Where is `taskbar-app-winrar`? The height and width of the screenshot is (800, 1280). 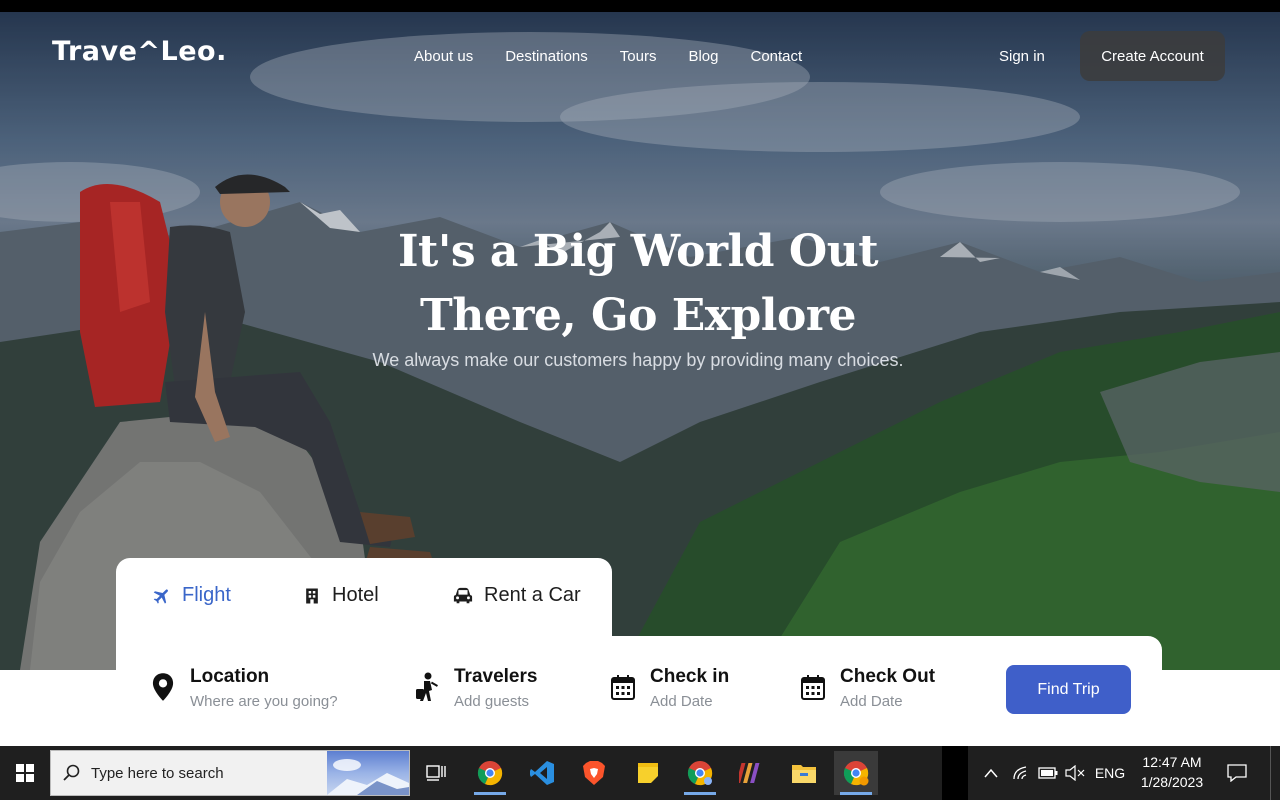 taskbar-app-winrar is located at coordinates (752, 773).